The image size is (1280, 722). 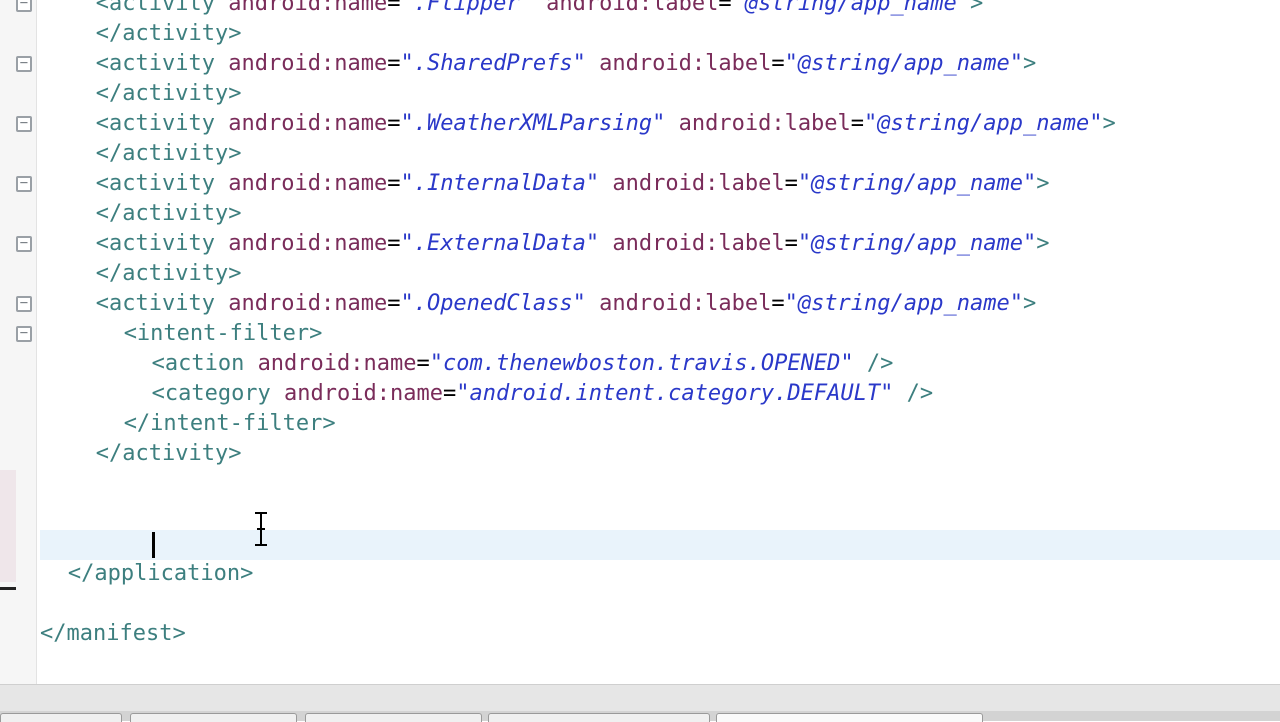 What do you see at coordinates (230, 424) in the screenshot?
I see `code-line: </intent-filter>` at bounding box center [230, 424].